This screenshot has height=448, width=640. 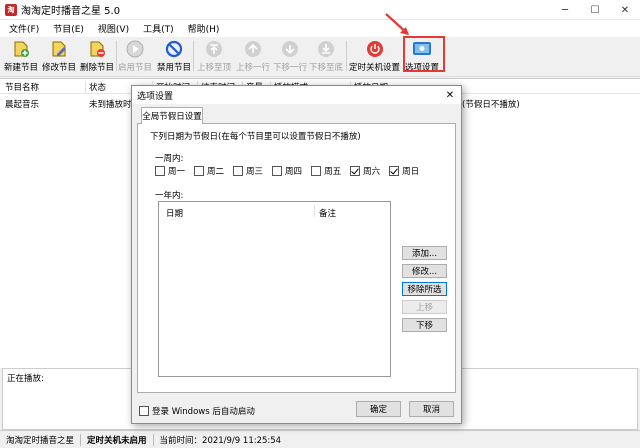 I want to click on dialog-title: 选项设置, so click(x=155, y=96).